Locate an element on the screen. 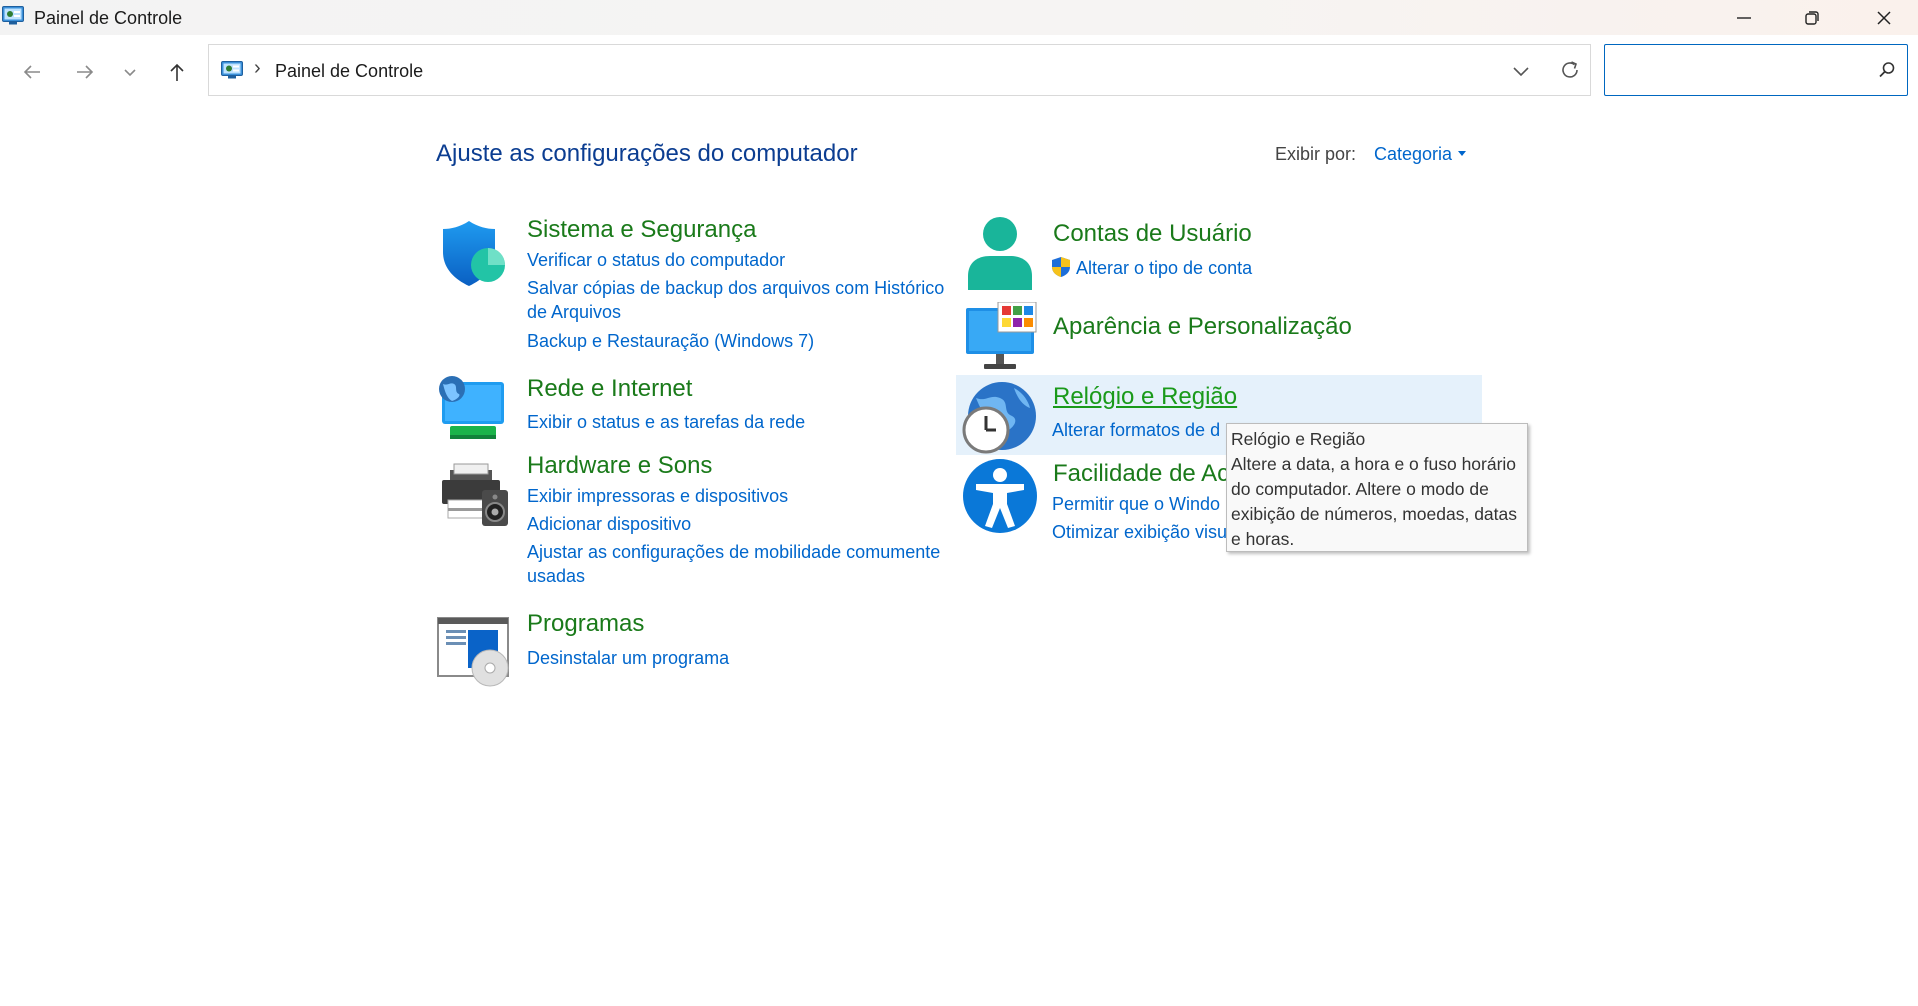  arrow-up-icon is located at coordinates (177, 72).